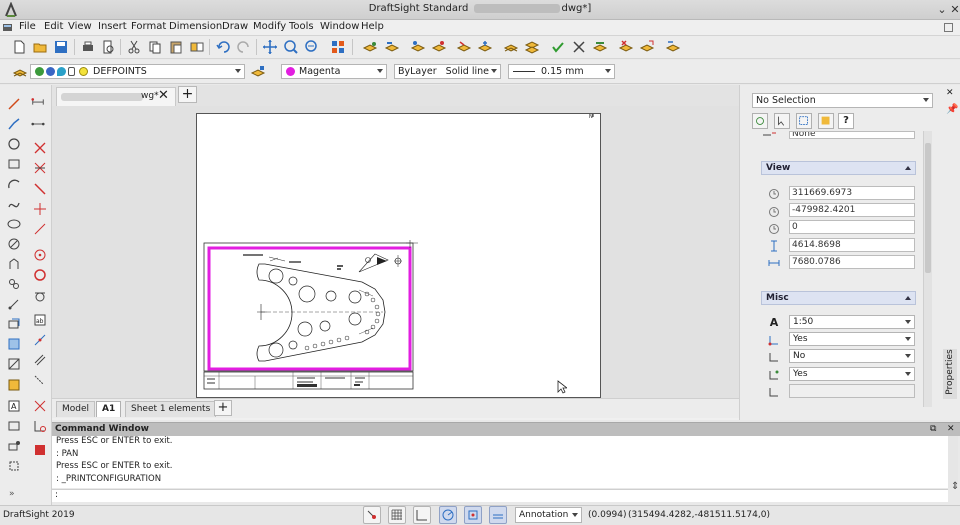 The image size is (960, 525). Describe the element at coordinates (14, 224) in the screenshot. I see `ellipse-tool-icon` at that location.